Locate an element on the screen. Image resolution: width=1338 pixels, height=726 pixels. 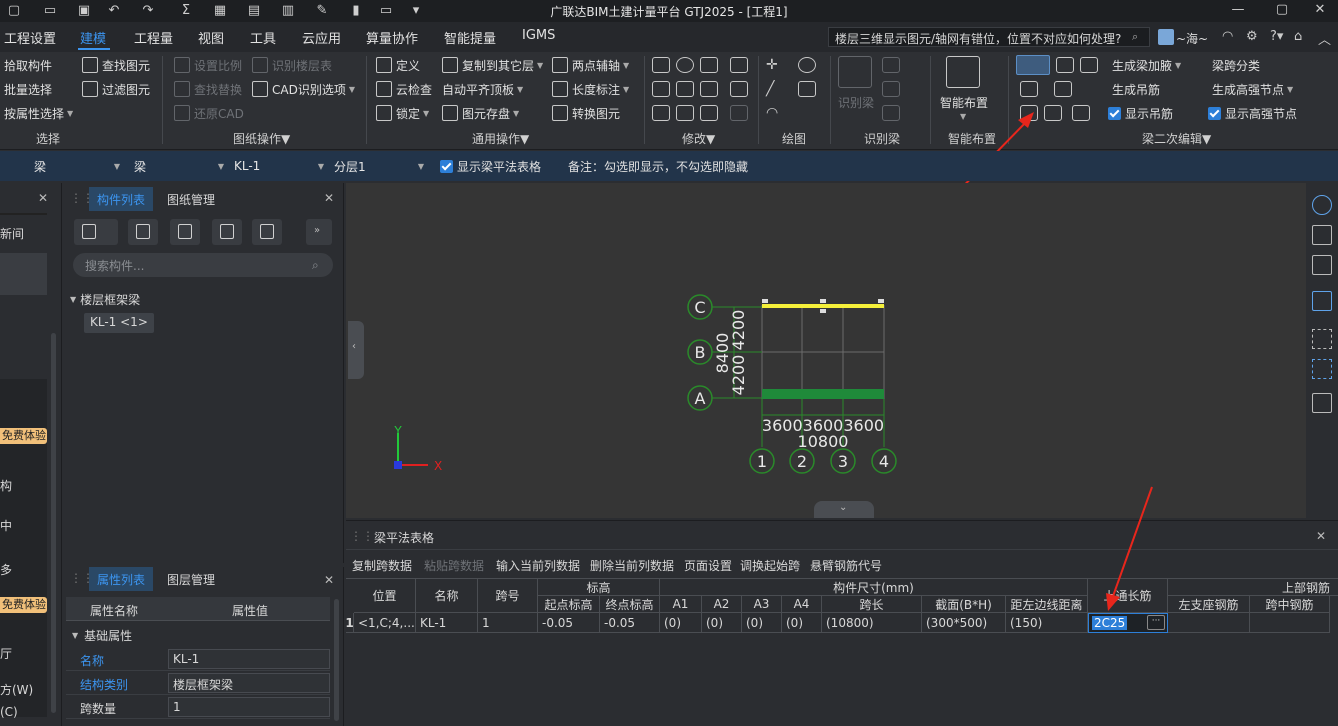
extend-icon is located at coordinates (709, 65).